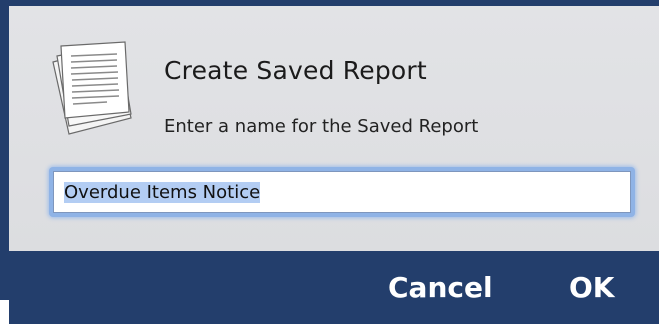 Image resolution: width=659 pixels, height=324 pixels. What do you see at coordinates (321, 126) in the screenshot?
I see `dialog-prompt: Enter a name for the Saved Report` at bounding box center [321, 126].